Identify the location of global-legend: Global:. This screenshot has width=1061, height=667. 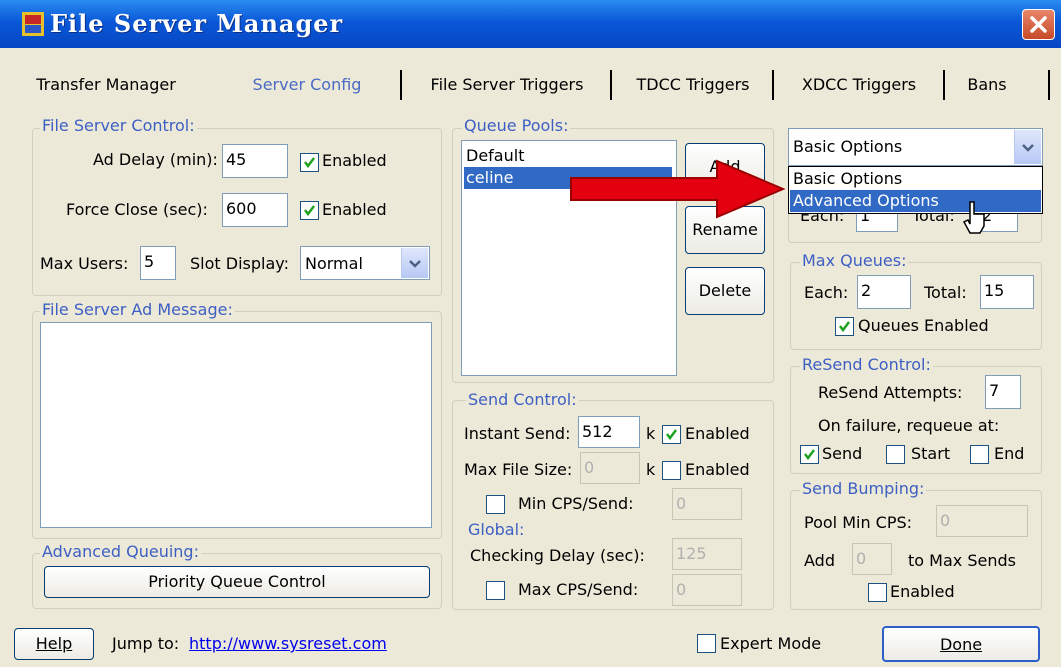
(496, 529).